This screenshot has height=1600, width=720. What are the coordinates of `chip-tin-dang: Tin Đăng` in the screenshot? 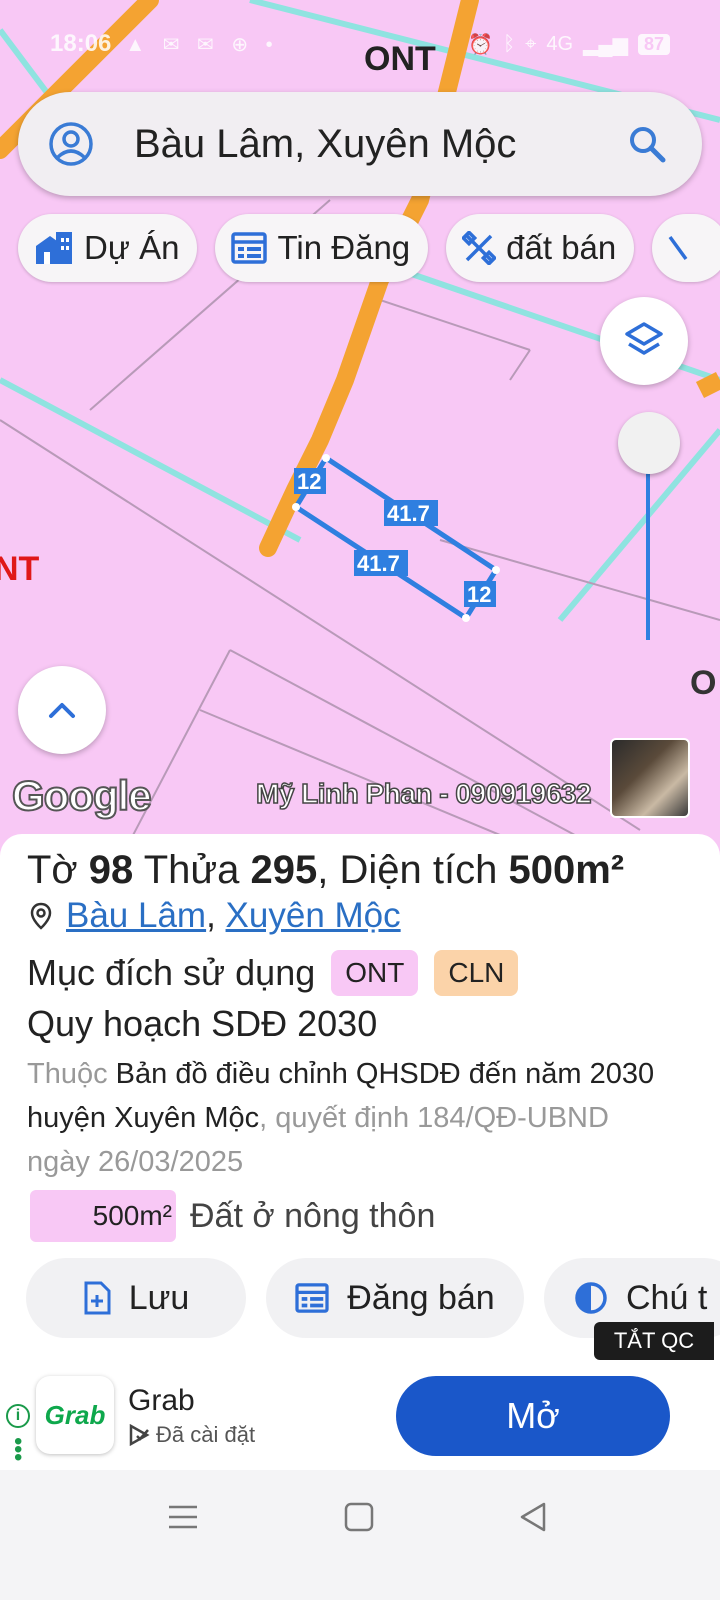 It's located at (322, 248).